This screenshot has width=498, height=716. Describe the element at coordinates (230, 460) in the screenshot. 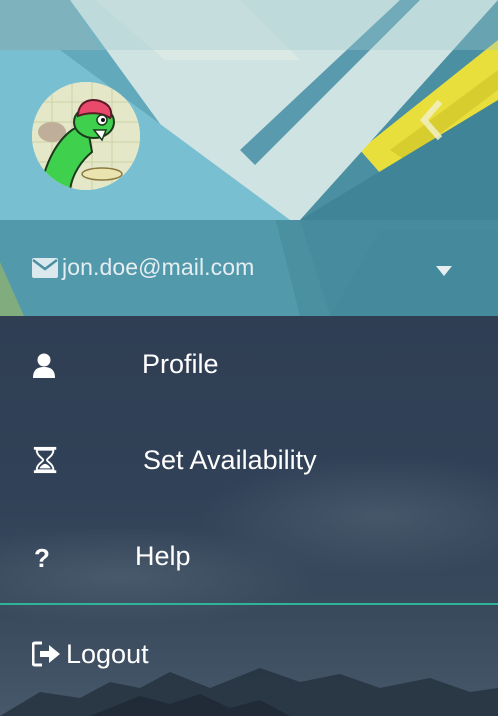

I see `menu-item-label: Set Availability` at that location.